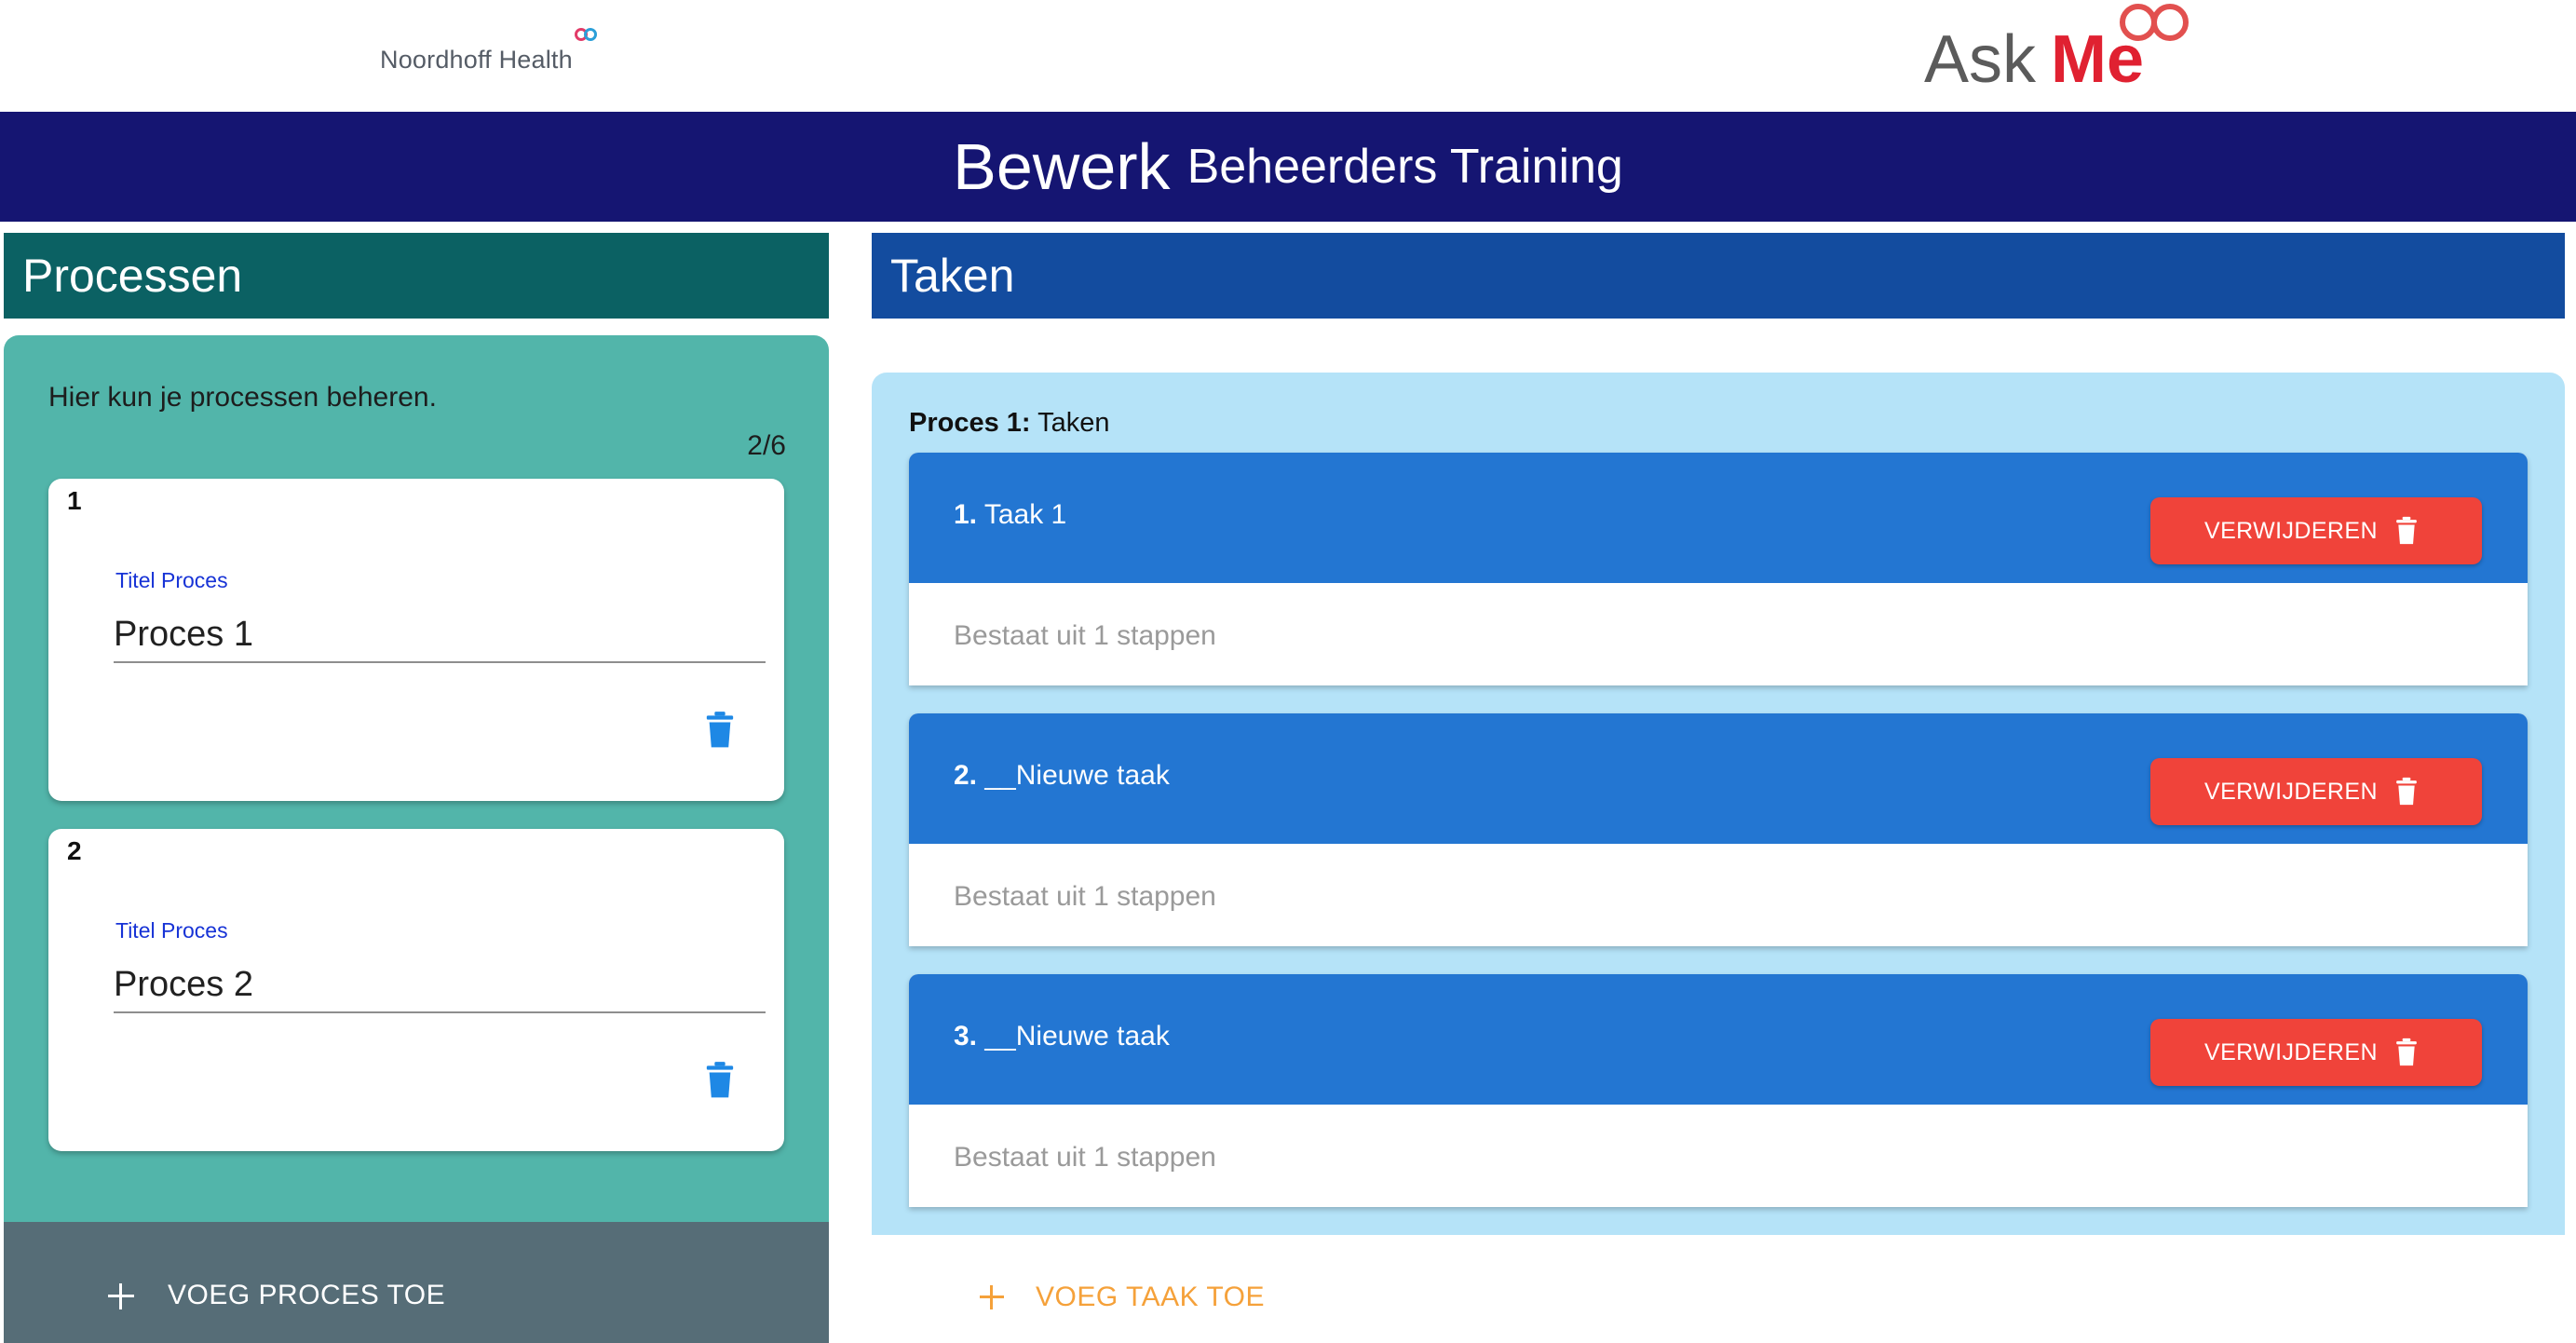 This screenshot has height=1343, width=2576. I want to click on taken-caption-rest: Taken, so click(1070, 423).